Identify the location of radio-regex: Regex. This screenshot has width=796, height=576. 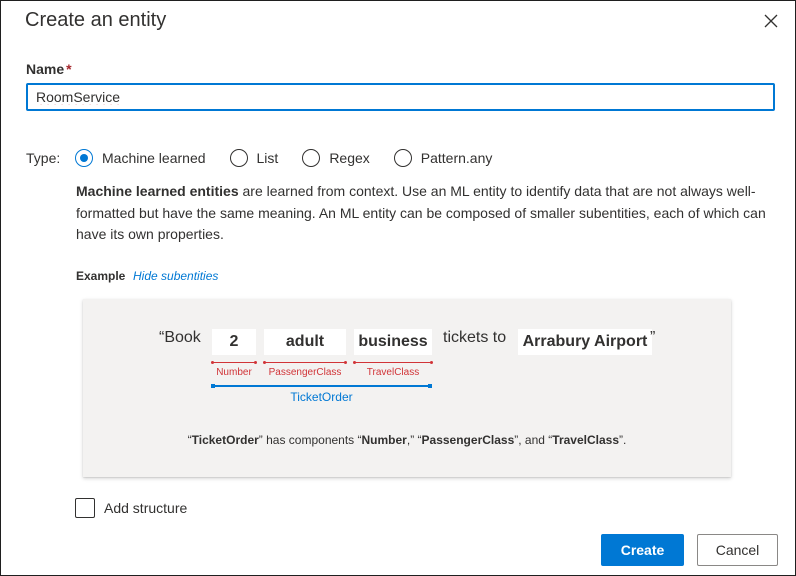
(336, 158).